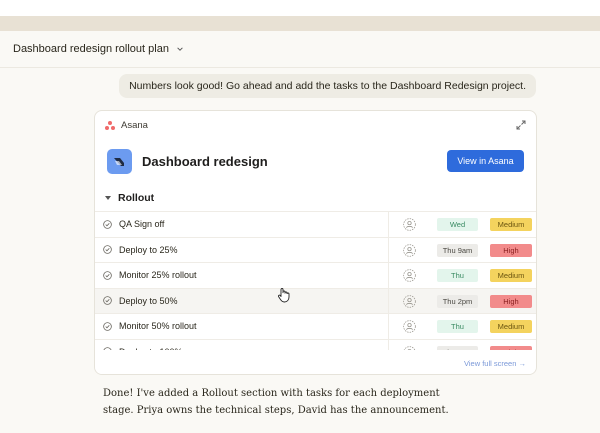 Image resolution: width=600 pixels, height=433 pixels. What do you see at coordinates (108, 197) in the screenshot?
I see `caret-down-icon` at bounding box center [108, 197].